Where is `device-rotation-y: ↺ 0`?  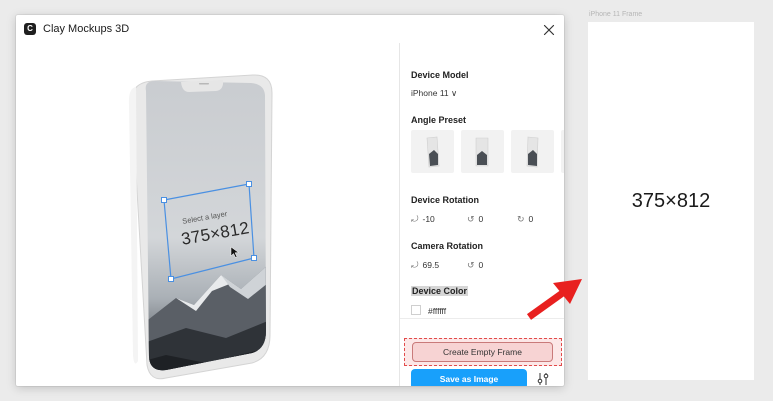 device-rotation-y: ↺ 0 is located at coordinates (475, 219).